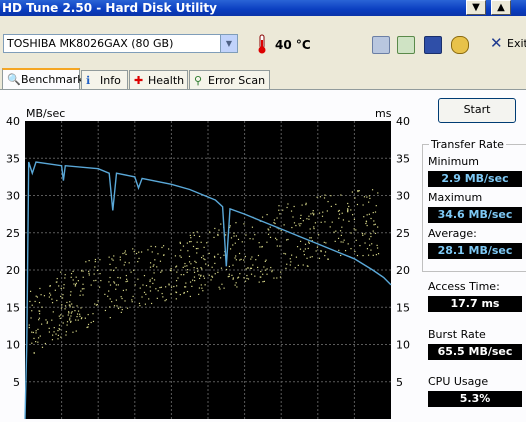 Image resolution: width=526 pixels, height=422 pixels. Describe the element at coordinates (433, 45) in the screenshot. I see `save-icon` at that location.